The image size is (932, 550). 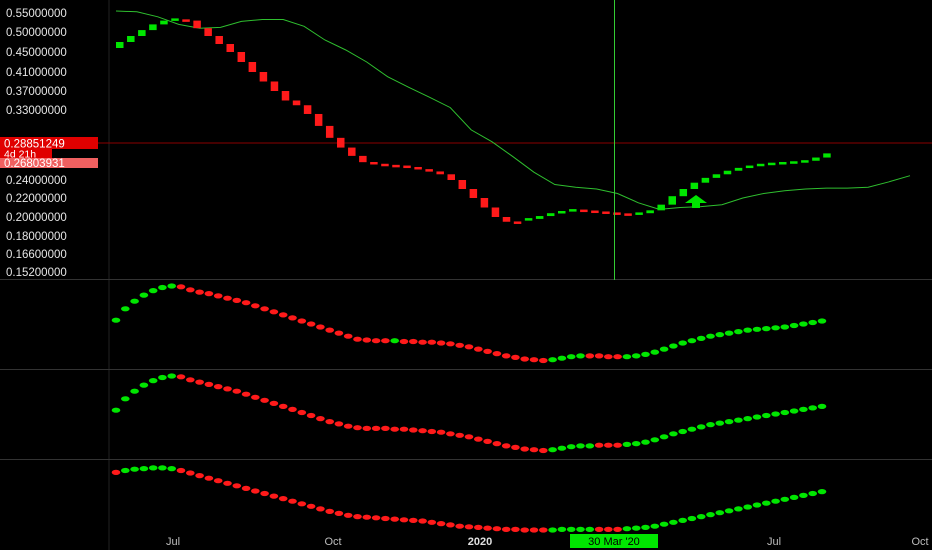 What do you see at coordinates (36, 199) in the screenshot?
I see `price-tick-label: 0.22000000` at bounding box center [36, 199].